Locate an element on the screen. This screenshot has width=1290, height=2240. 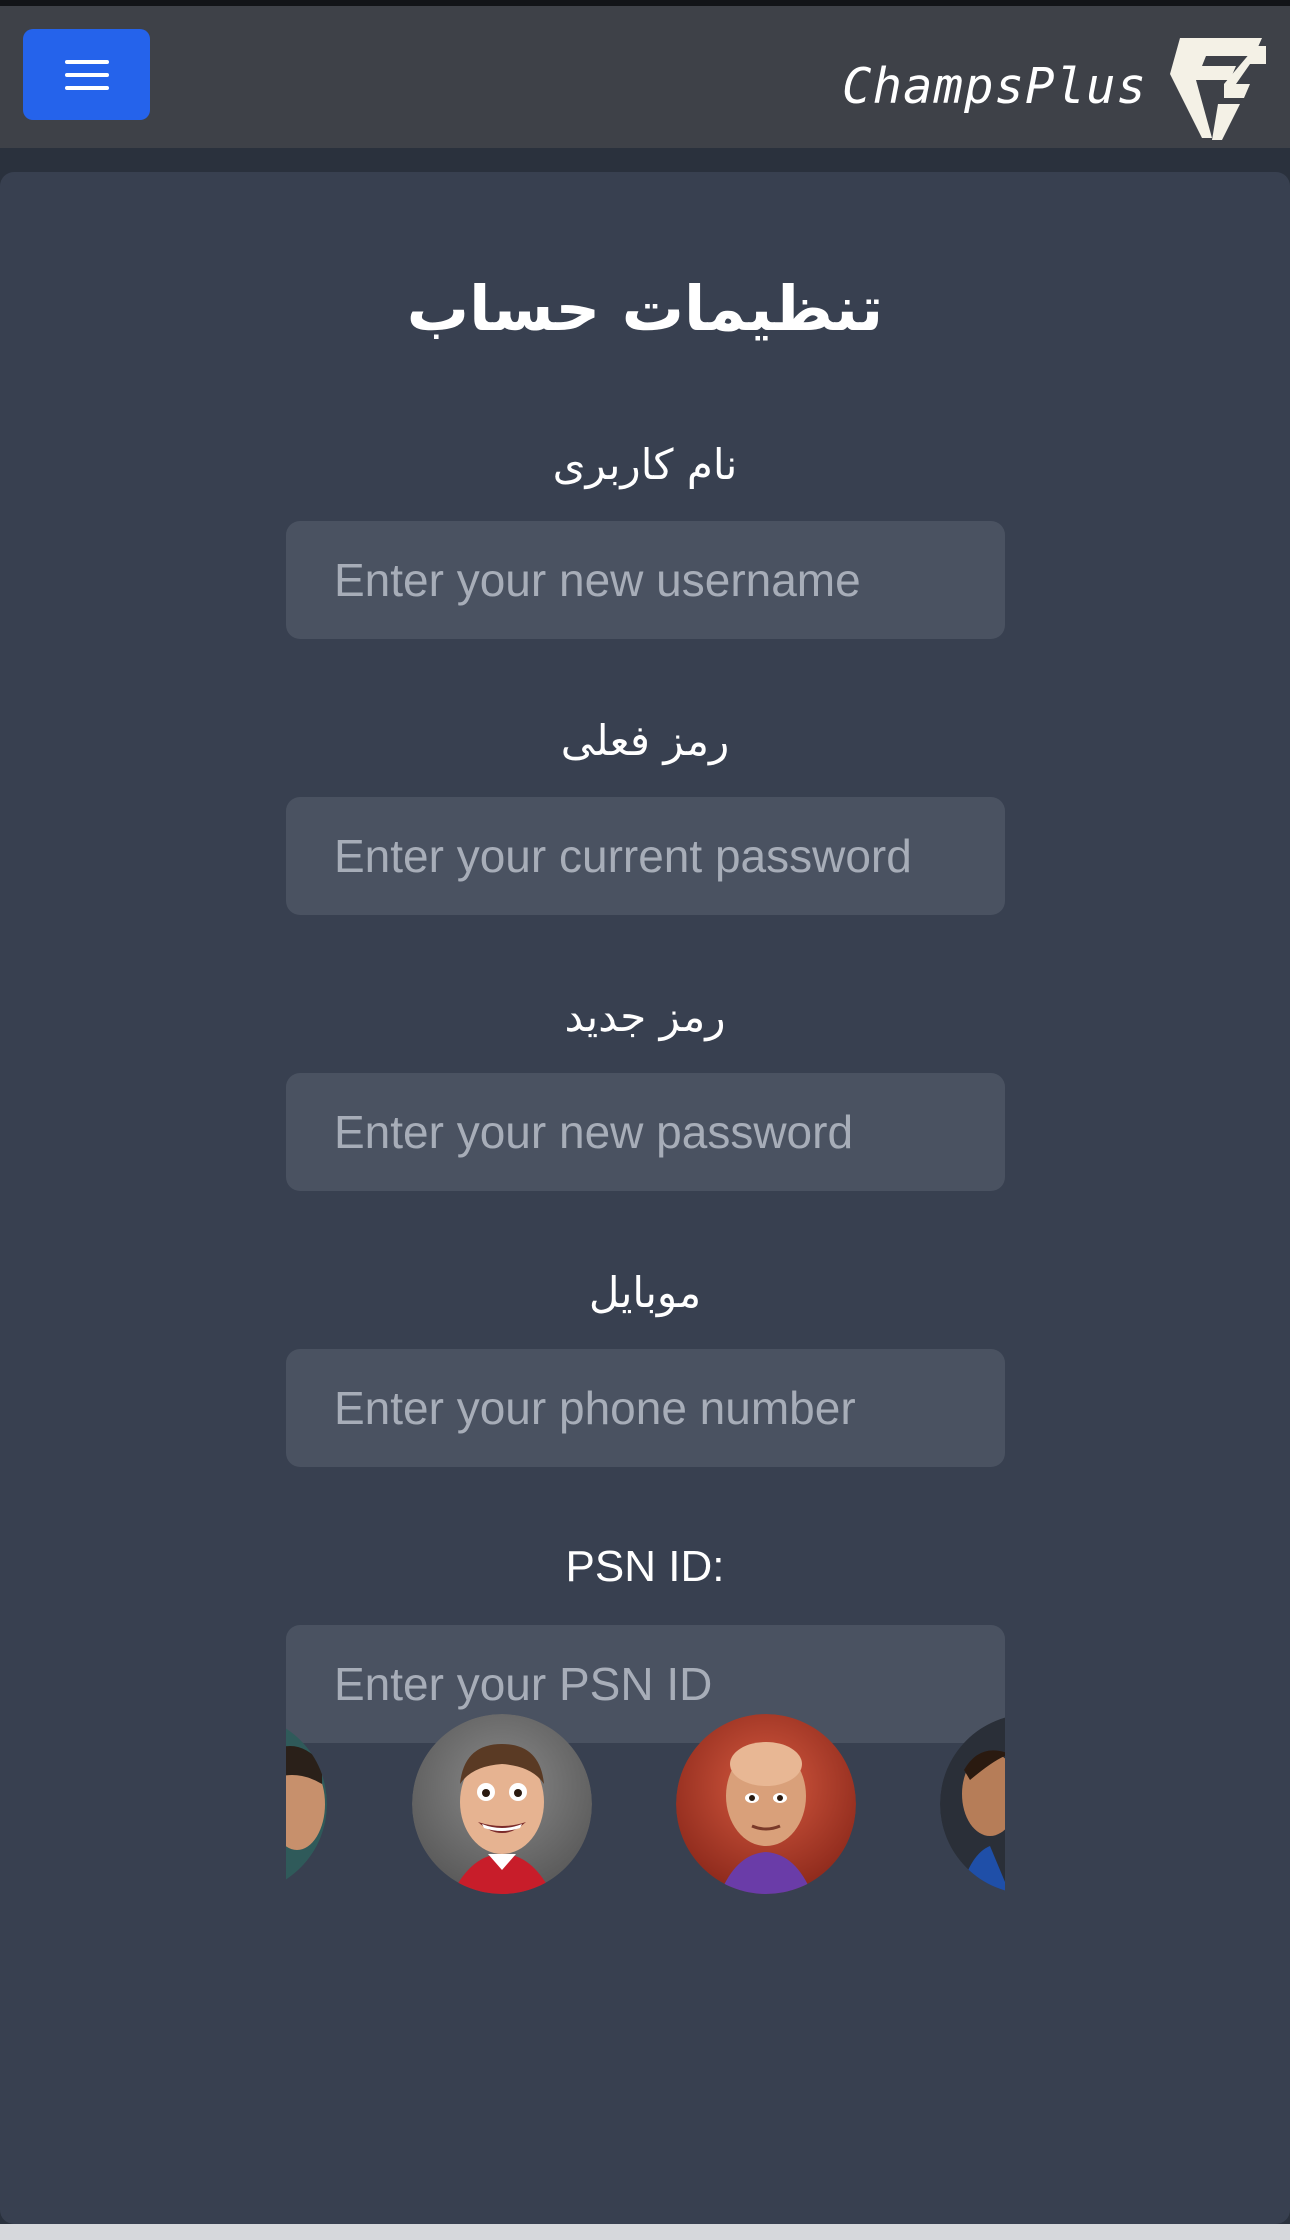
fc-logo-icon is located at coordinates (1218, 88).